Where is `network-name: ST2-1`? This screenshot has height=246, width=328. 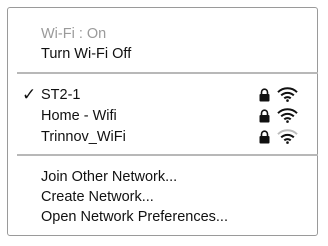 network-name: ST2-1 is located at coordinates (61, 95).